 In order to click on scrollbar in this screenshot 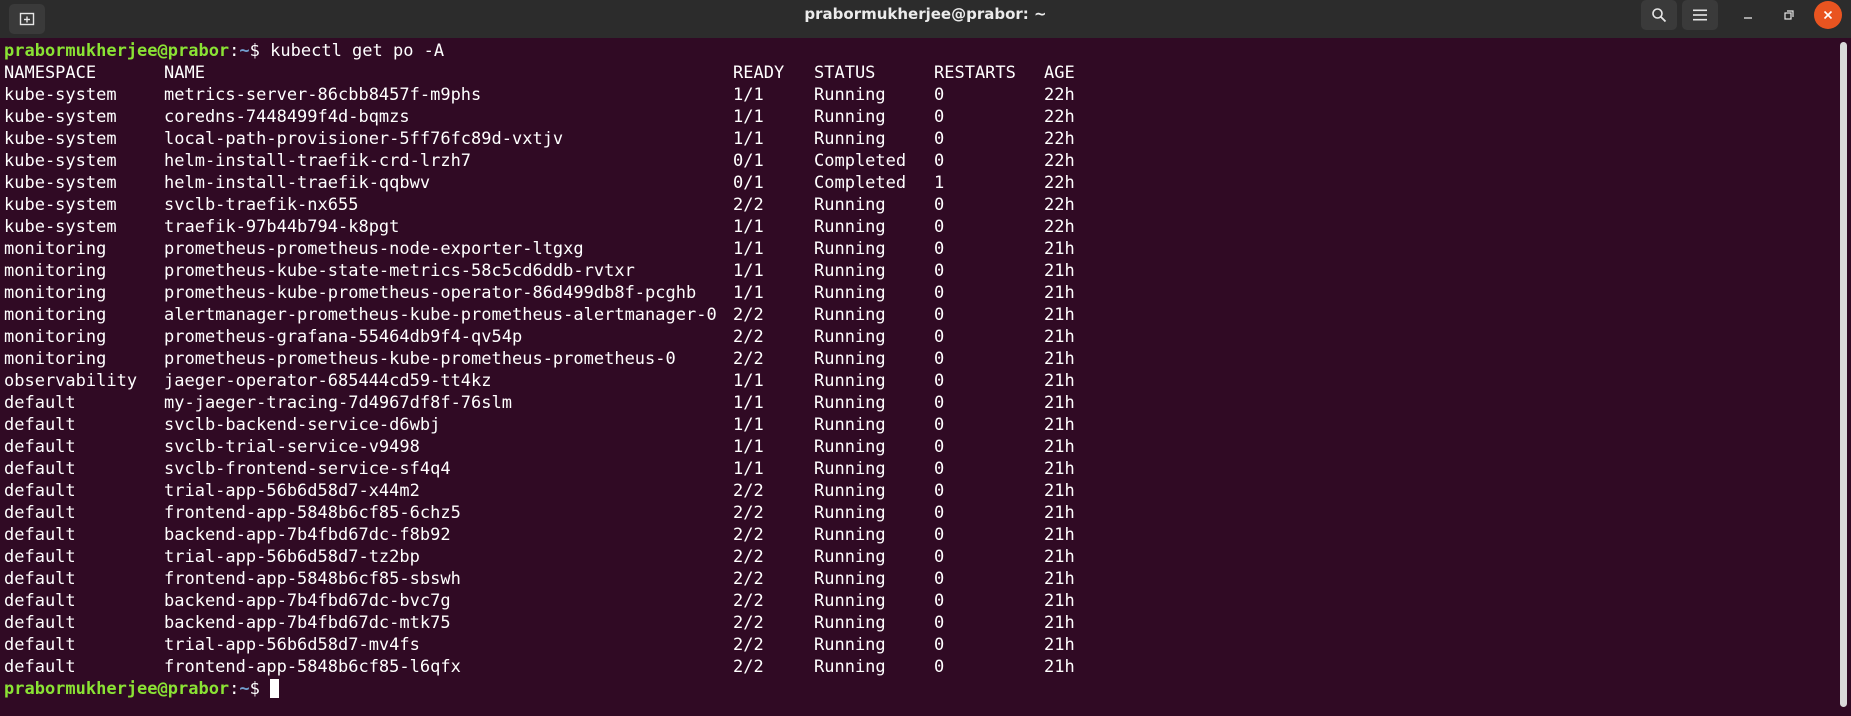, I will do `click(1844, 377)`.